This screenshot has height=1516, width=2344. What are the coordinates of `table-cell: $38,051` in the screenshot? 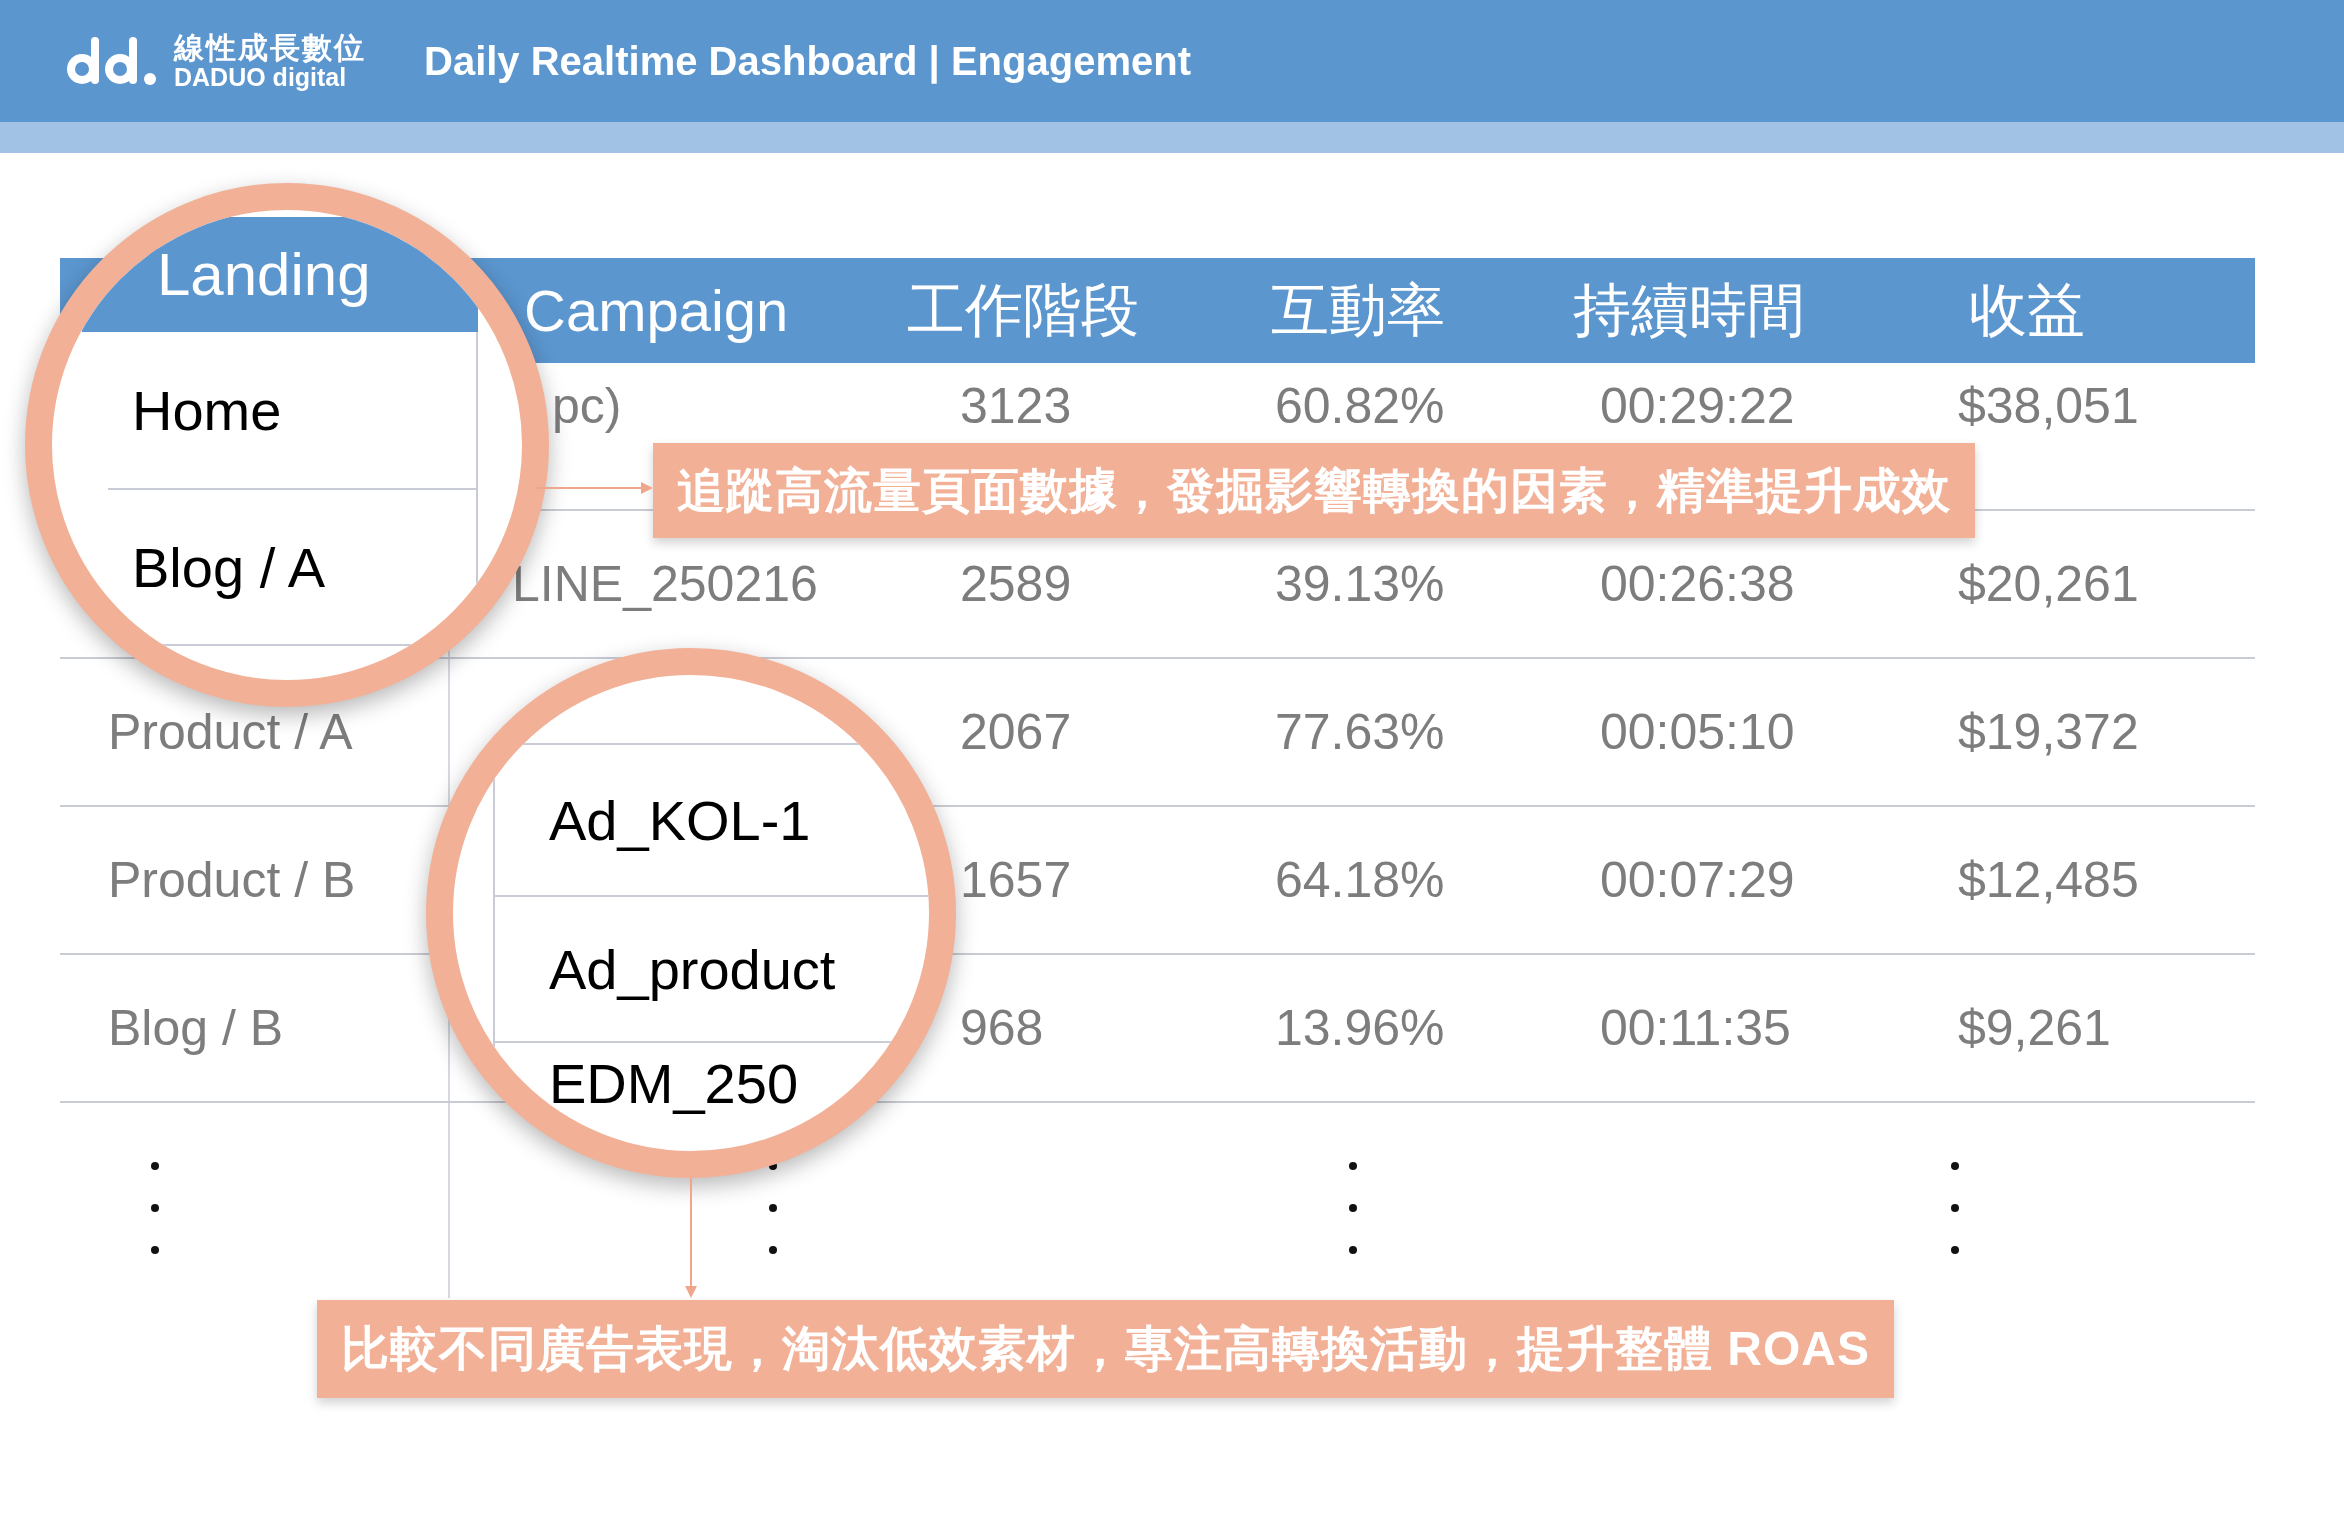 It's located at (2048, 406).